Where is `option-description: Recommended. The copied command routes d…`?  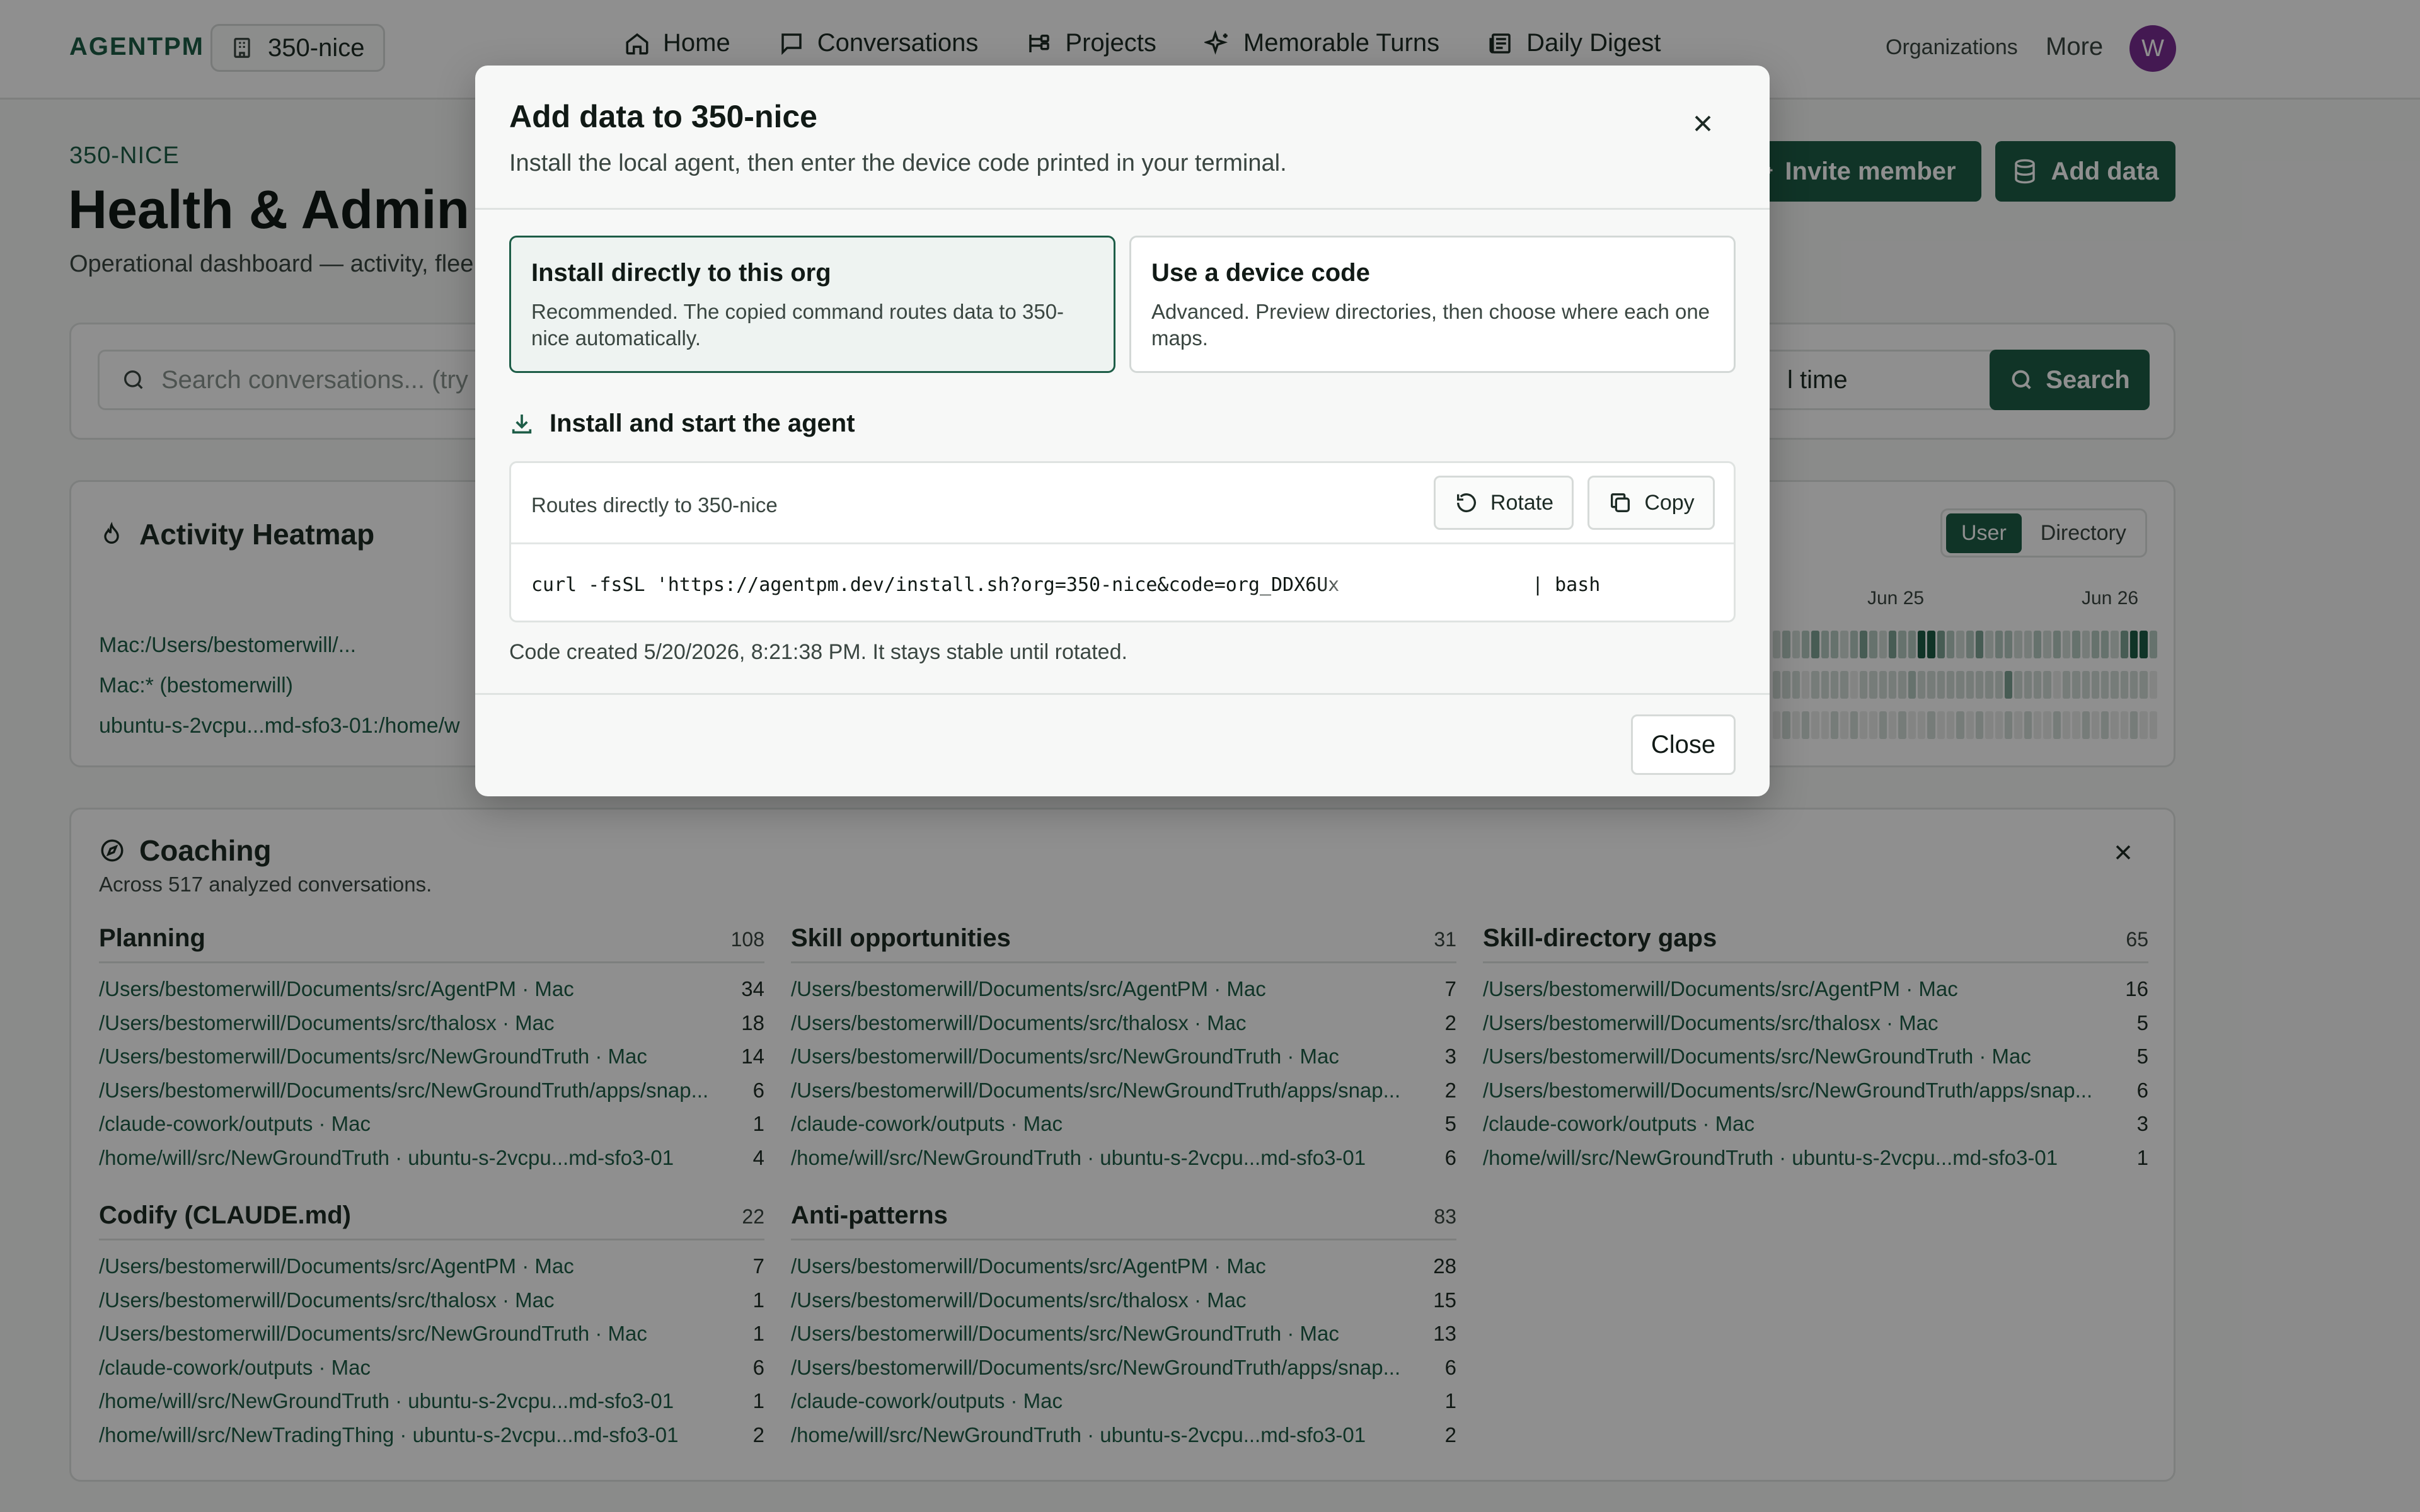 option-description: Recommended. The copied command routes d… is located at coordinates (798, 325).